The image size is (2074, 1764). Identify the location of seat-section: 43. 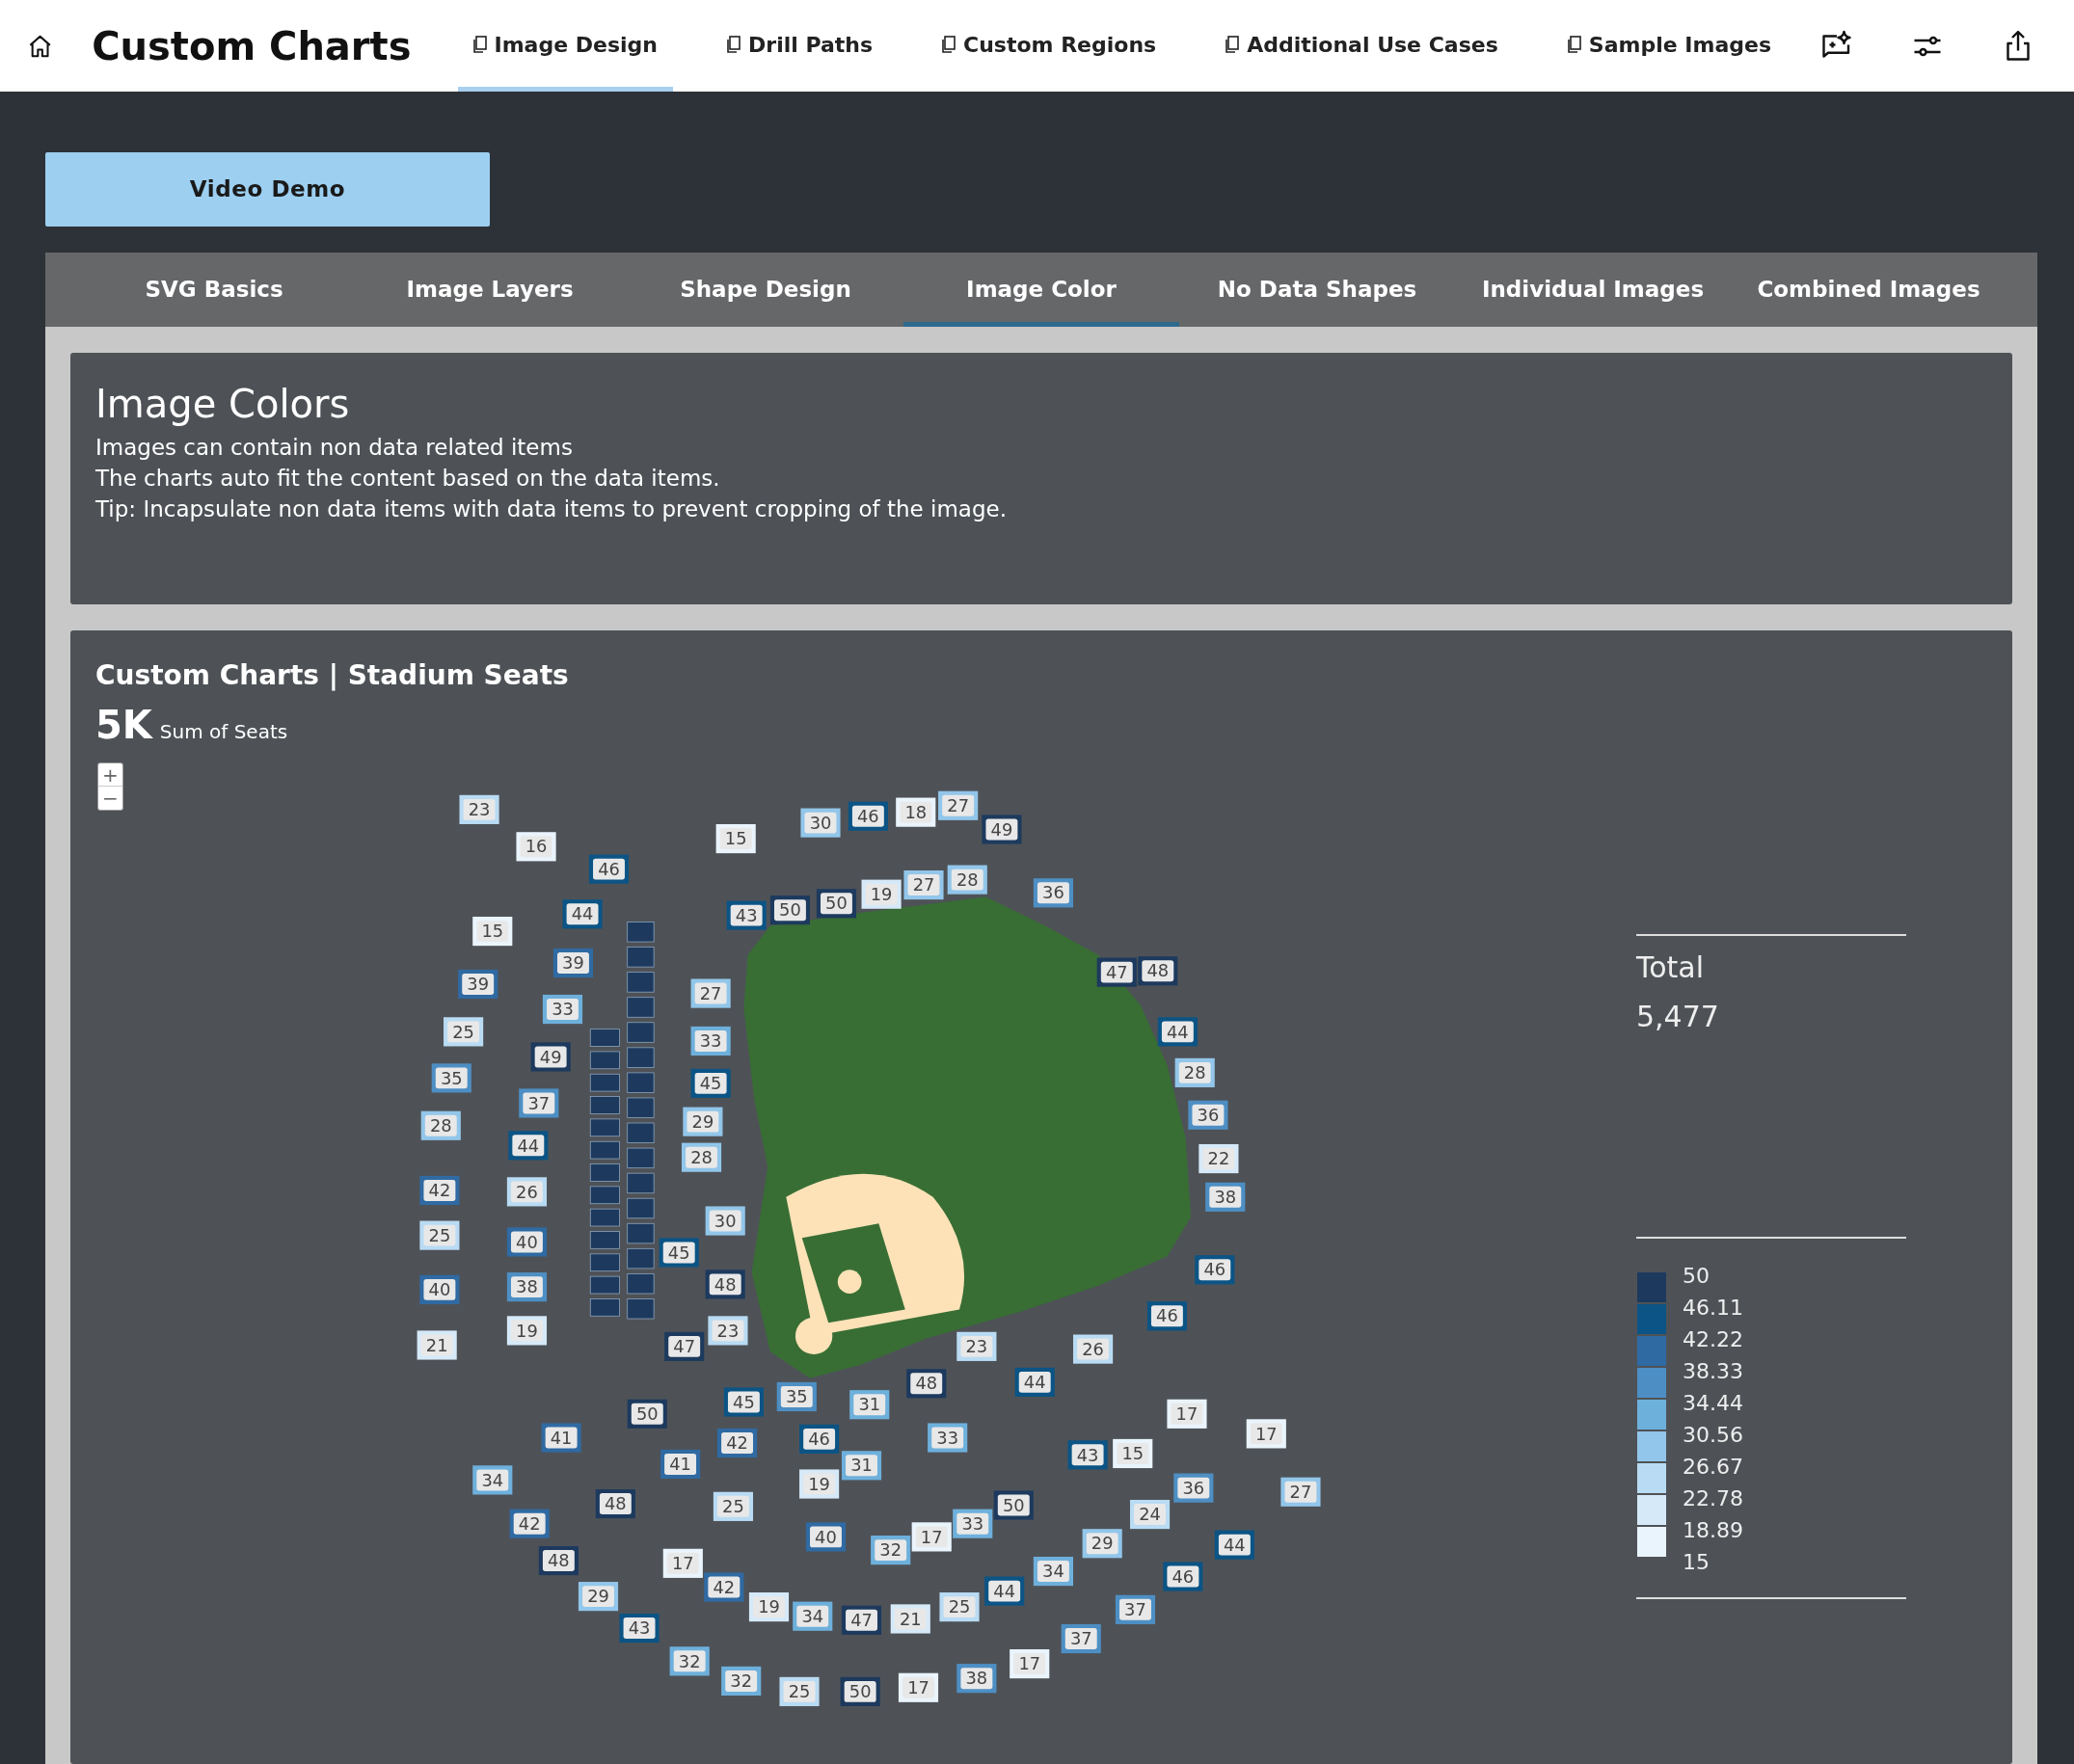
(746, 915).